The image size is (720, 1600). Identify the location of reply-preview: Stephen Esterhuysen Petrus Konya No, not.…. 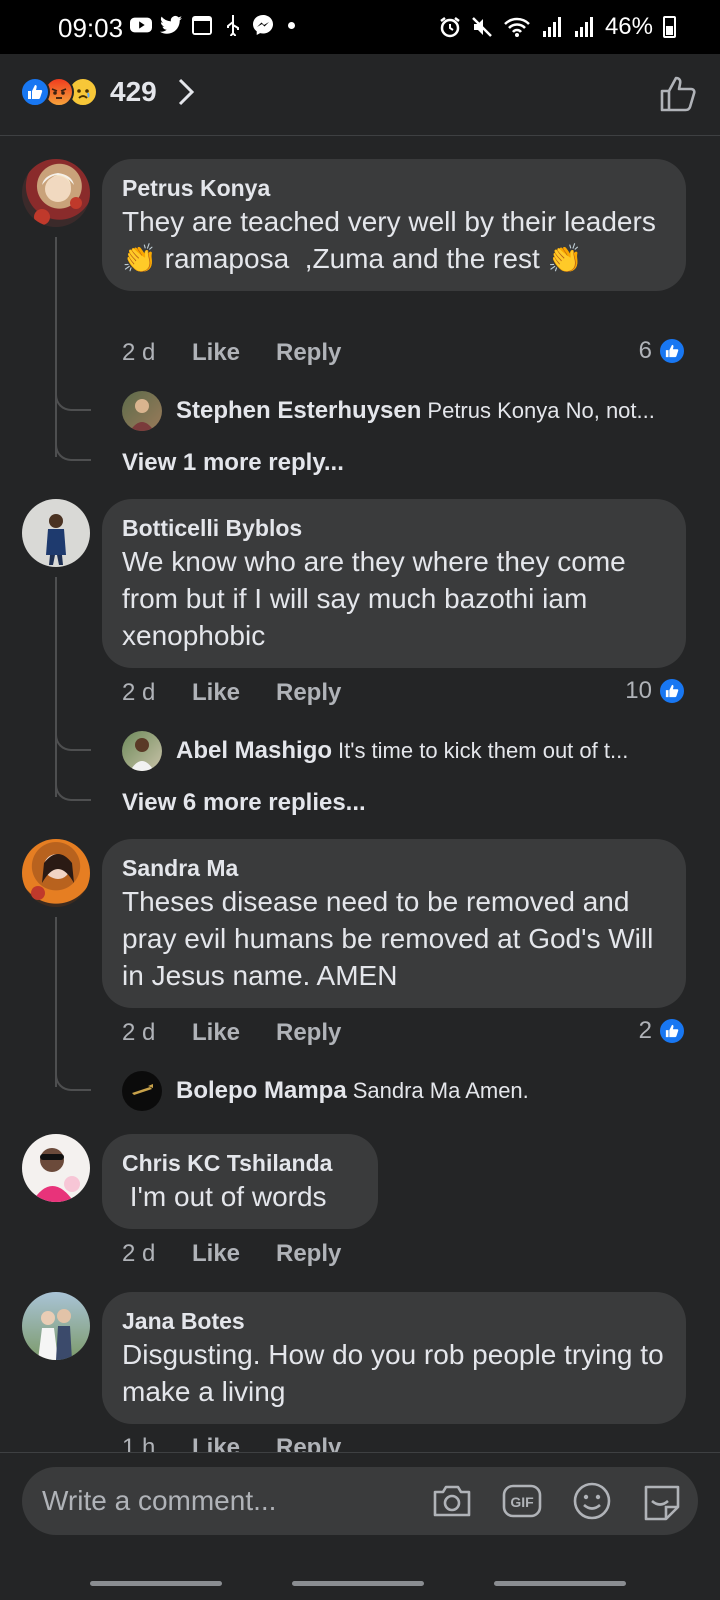
(407, 411).